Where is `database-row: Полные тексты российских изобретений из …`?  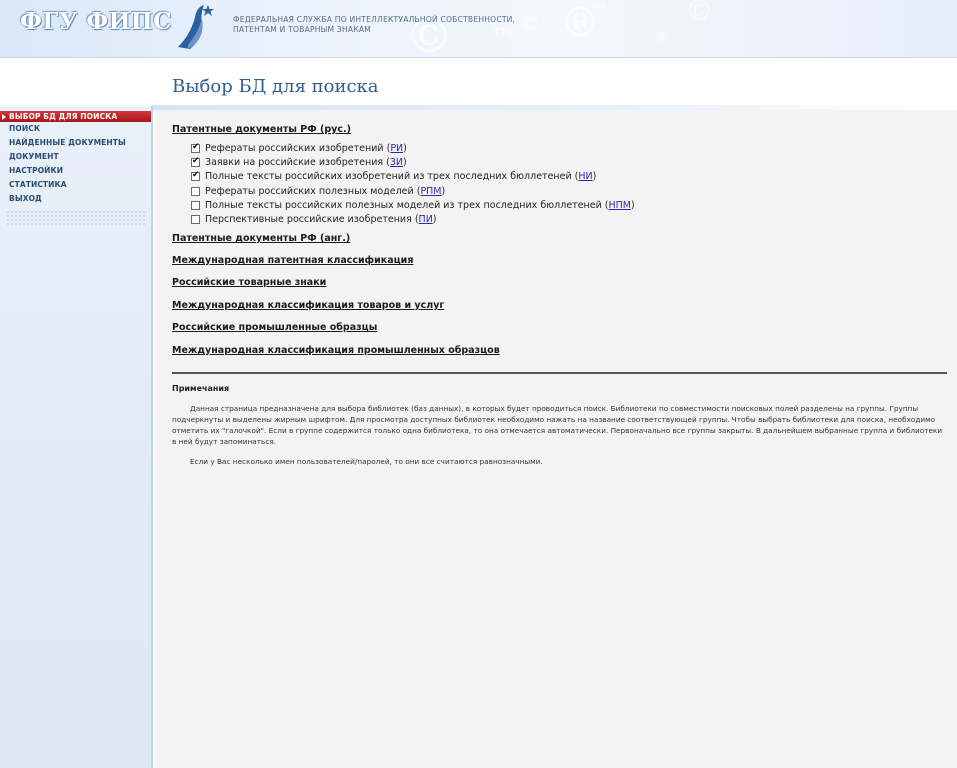
database-row: Полные тексты российских изобретений из … is located at coordinates (413, 177).